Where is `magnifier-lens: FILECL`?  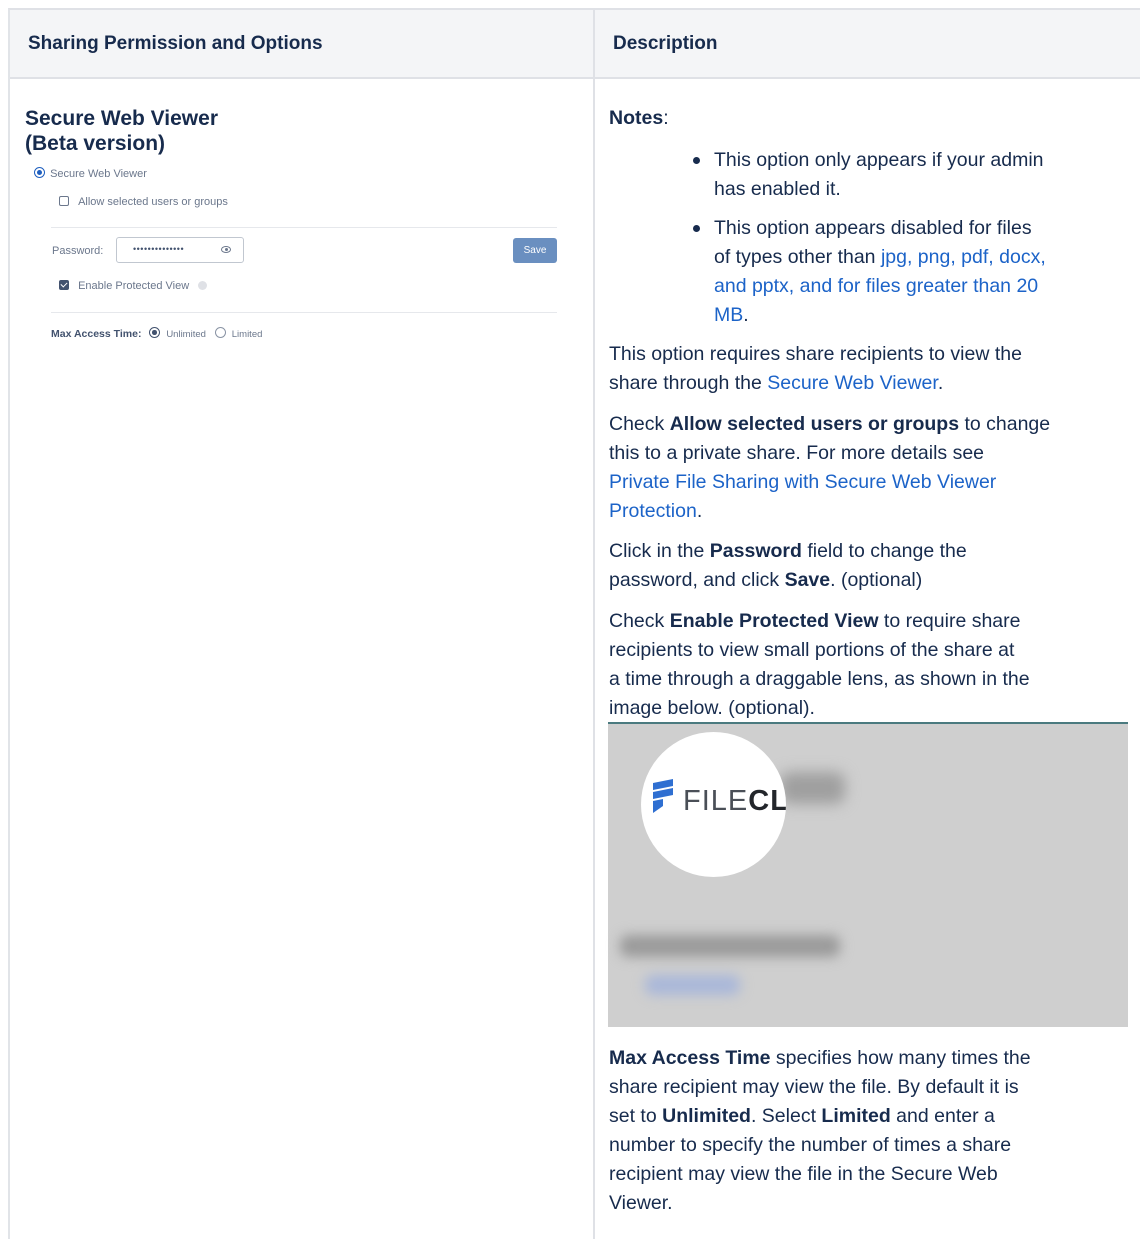 magnifier-lens: FILECL is located at coordinates (713, 804).